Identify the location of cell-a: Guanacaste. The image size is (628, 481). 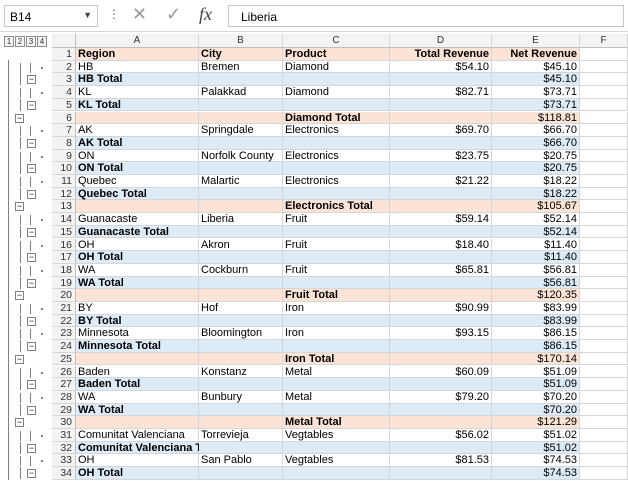
(137, 219).